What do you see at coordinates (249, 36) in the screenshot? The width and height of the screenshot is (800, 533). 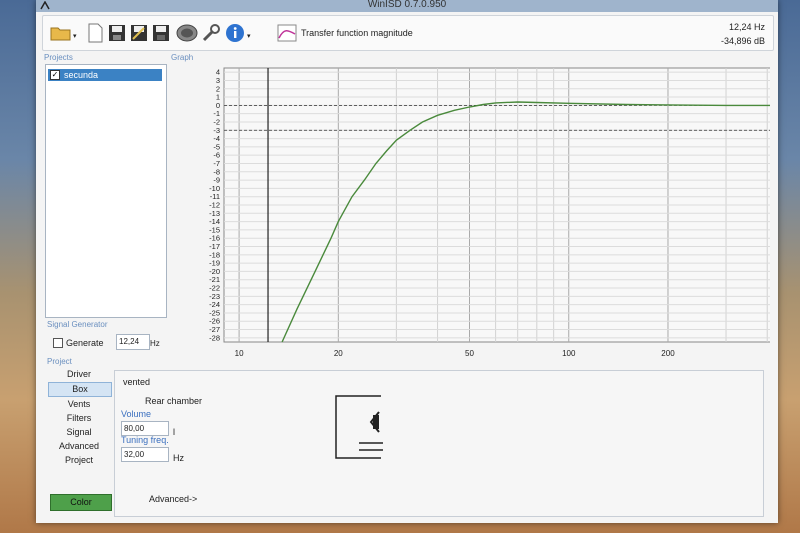 I see `info-dropdown-arrow-icon: ▾` at bounding box center [249, 36].